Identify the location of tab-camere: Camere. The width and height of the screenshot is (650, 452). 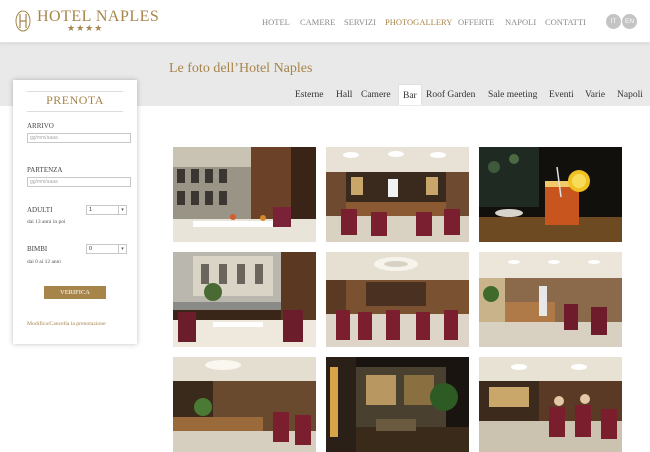
(376, 95).